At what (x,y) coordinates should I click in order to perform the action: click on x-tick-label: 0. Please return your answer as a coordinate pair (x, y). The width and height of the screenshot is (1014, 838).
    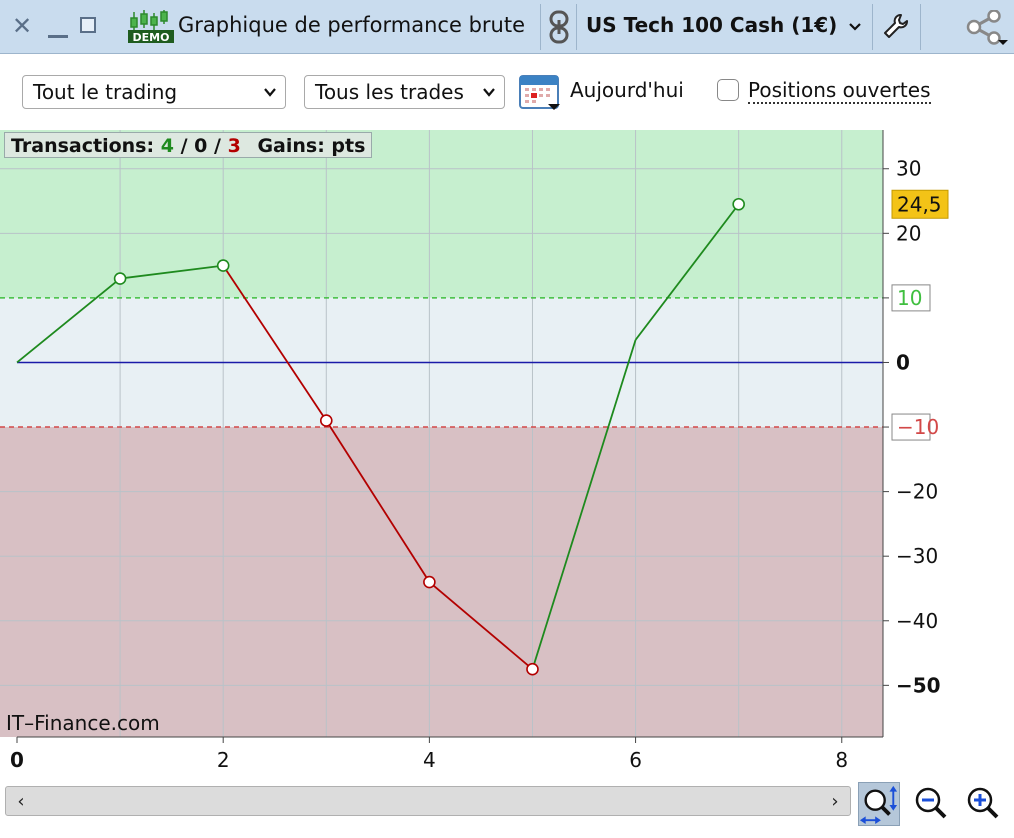
    Looking at the image, I should click on (17, 760).